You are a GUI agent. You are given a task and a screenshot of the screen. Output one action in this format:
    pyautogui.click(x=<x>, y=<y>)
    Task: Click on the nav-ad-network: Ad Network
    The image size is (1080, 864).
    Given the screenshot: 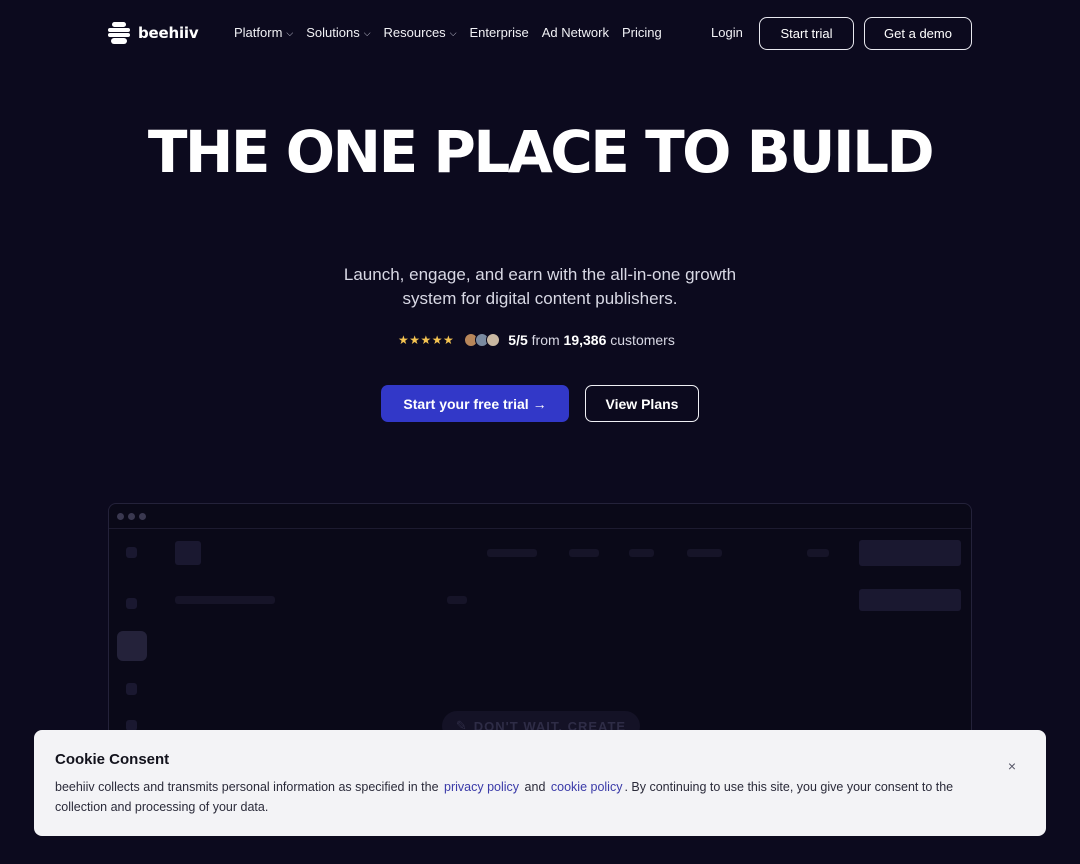 What is the action you would take?
    pyautogui.click(x=575, y=32)
    